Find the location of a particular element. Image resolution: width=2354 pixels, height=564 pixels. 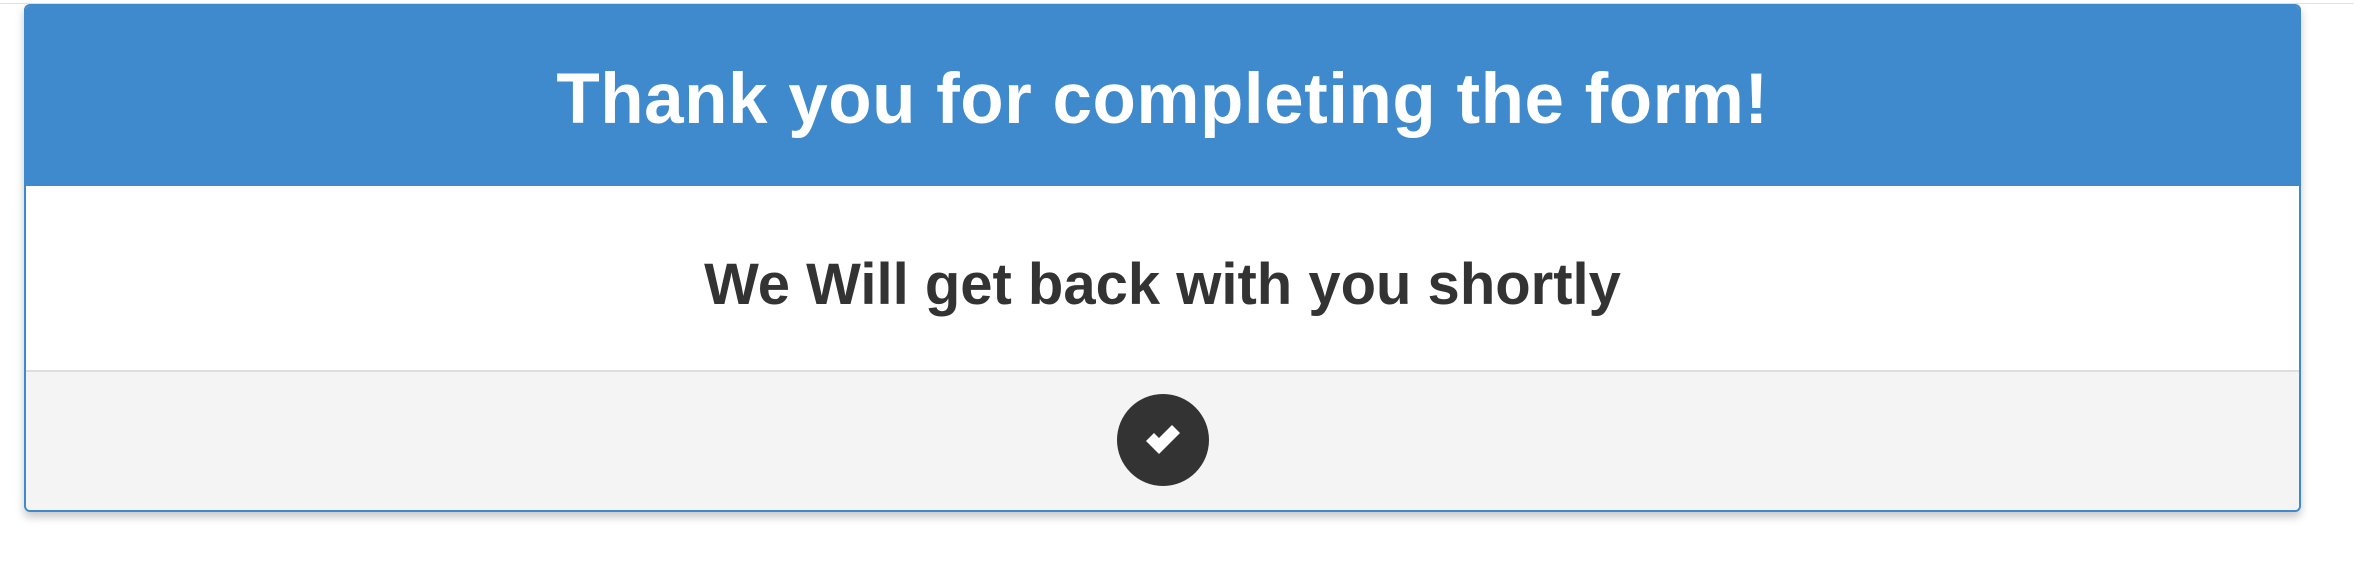

panel-title: Thank you for completing the form! is located at coordinates (1162, 99).